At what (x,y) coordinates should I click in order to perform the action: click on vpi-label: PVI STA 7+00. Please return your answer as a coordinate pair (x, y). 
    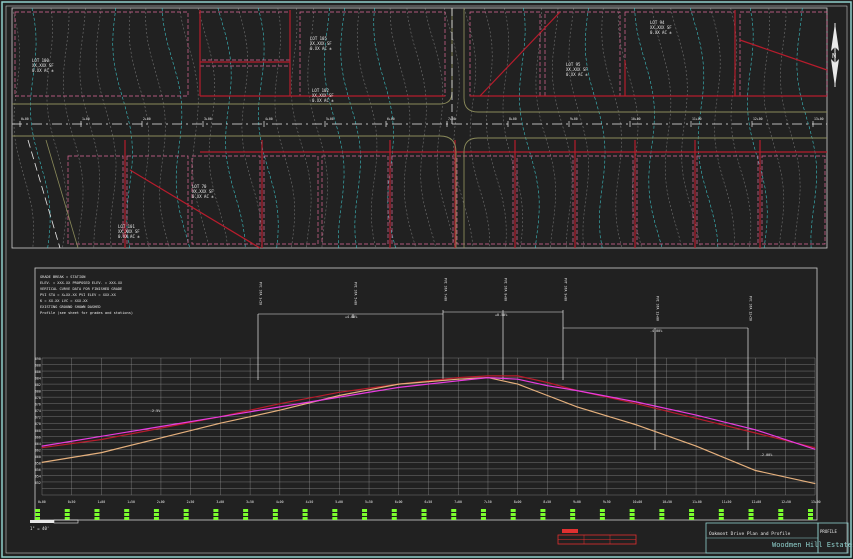
    Looking at the image, I should click on (446, 289).